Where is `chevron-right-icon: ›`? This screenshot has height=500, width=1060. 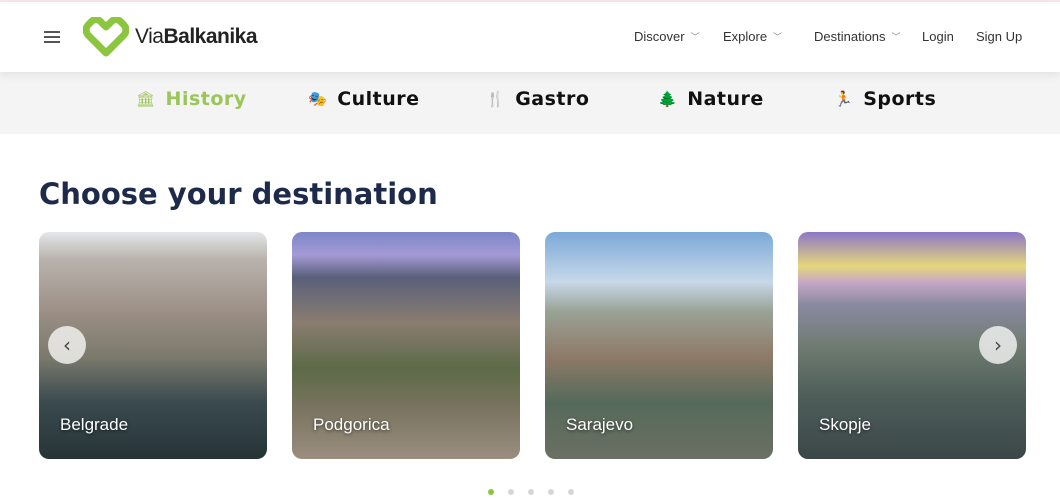
chevron-right-icon: › is located at coordinates (998, 345).